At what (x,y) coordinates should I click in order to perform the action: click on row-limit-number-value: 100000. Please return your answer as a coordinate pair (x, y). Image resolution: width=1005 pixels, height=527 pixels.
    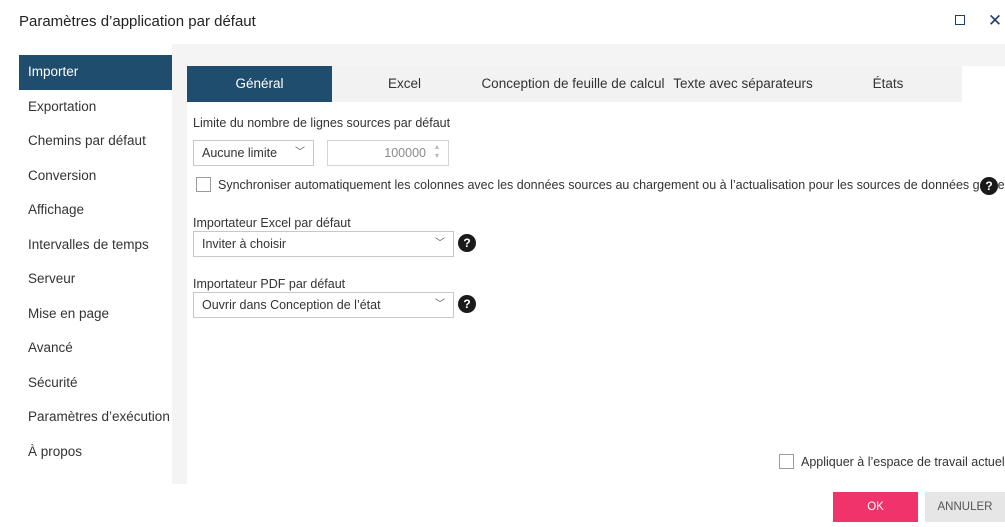
    Looking at the image, I should click on (405, 153).